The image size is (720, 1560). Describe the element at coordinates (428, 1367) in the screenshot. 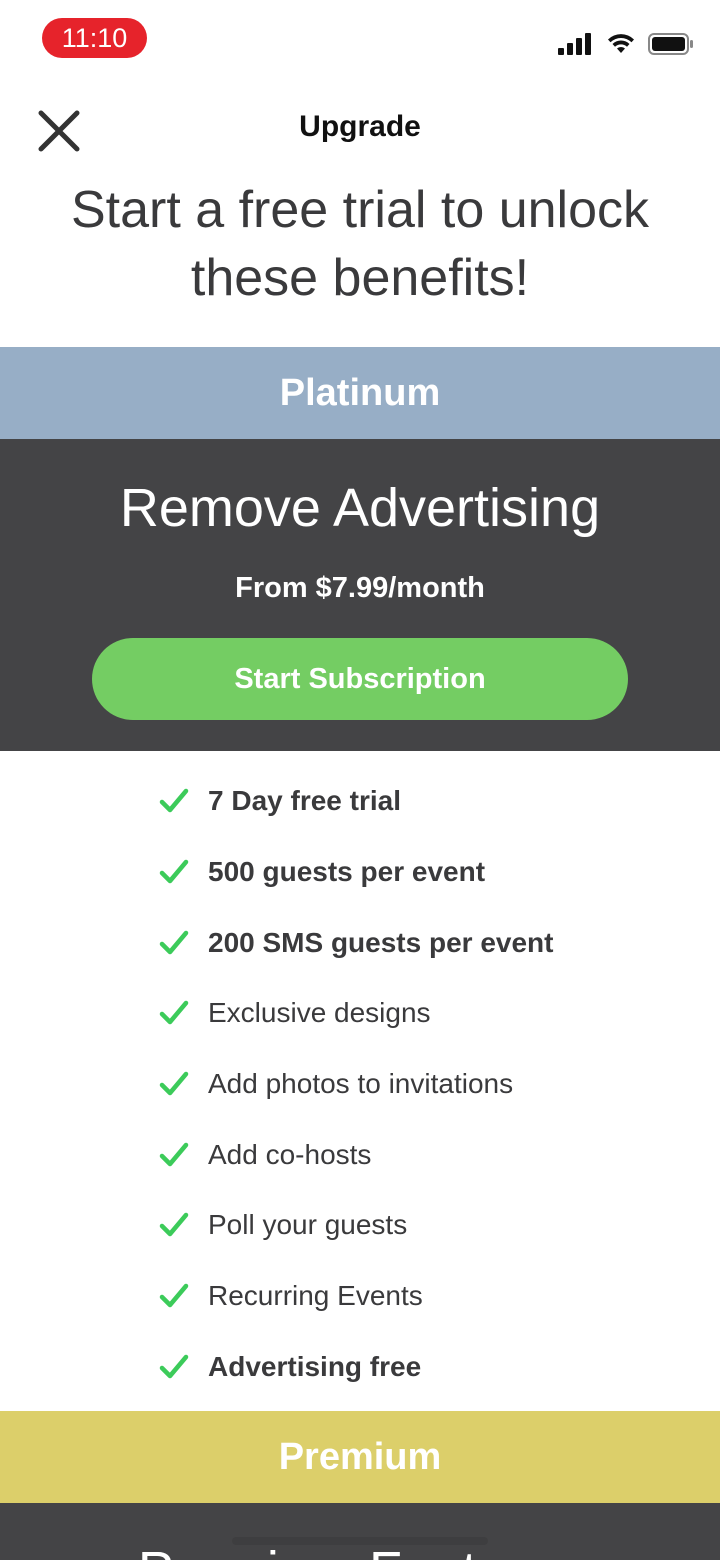

I see `benefit-item: Advertising free` at that location.